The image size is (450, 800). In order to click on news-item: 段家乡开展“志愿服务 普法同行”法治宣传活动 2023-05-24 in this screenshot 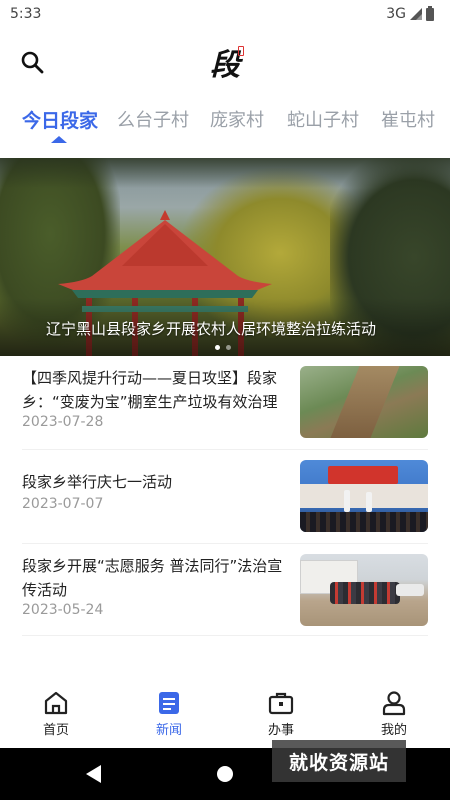, I will do `click(225, 590)`.